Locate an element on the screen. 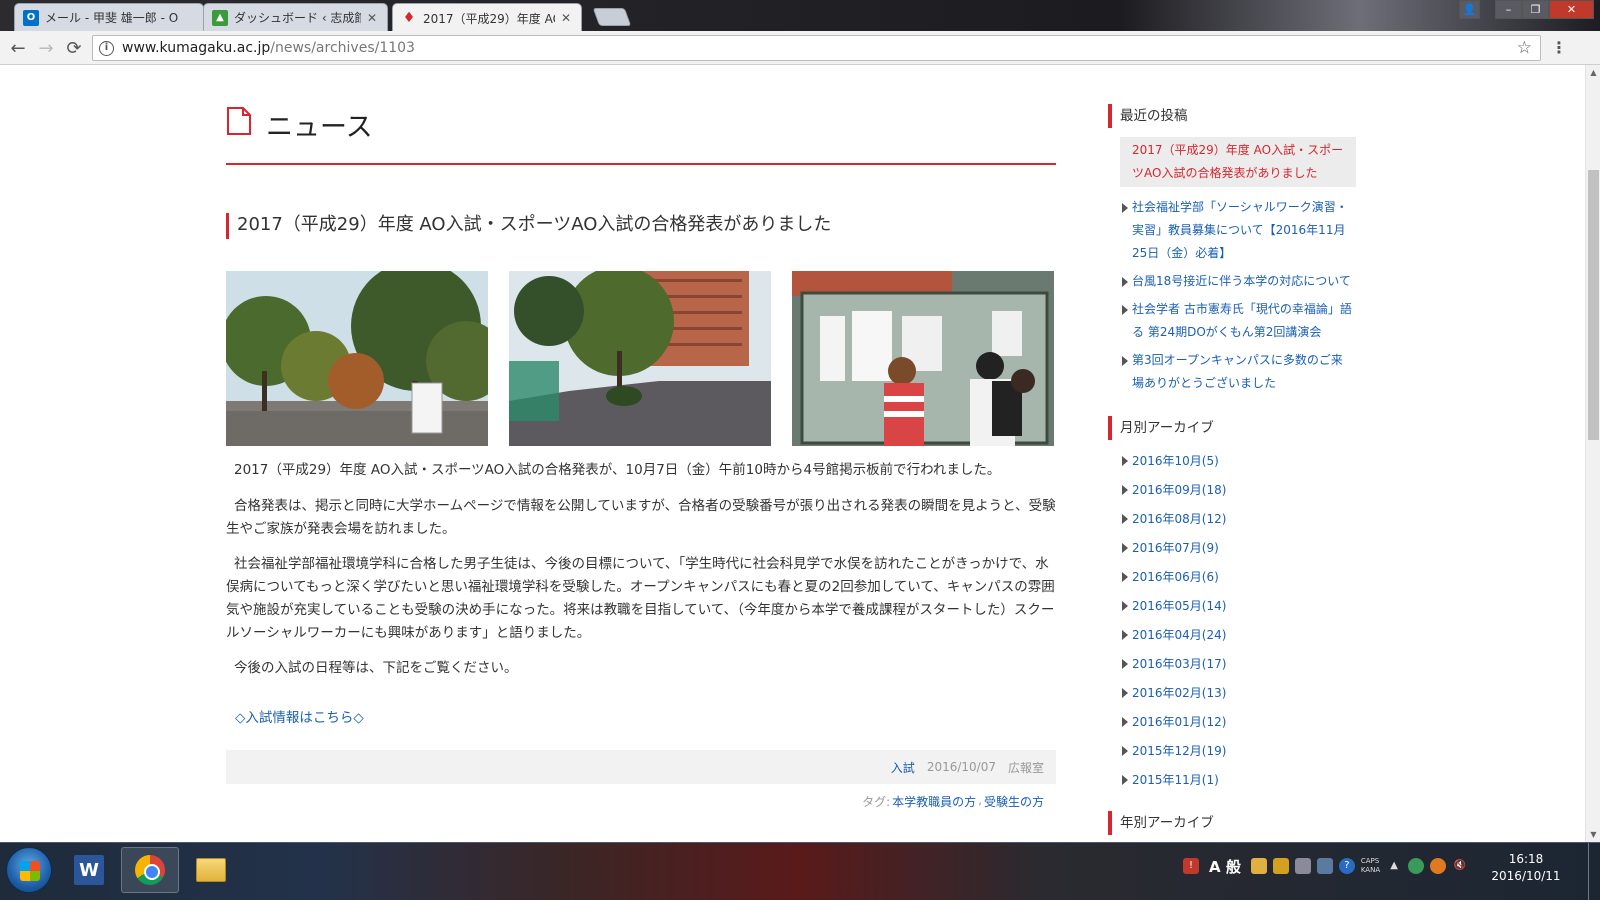 Image resolution: width=1600 pixels, height=900 pixels. browser-menu-icon: ⋮ is located at coordinates (1559, 49).